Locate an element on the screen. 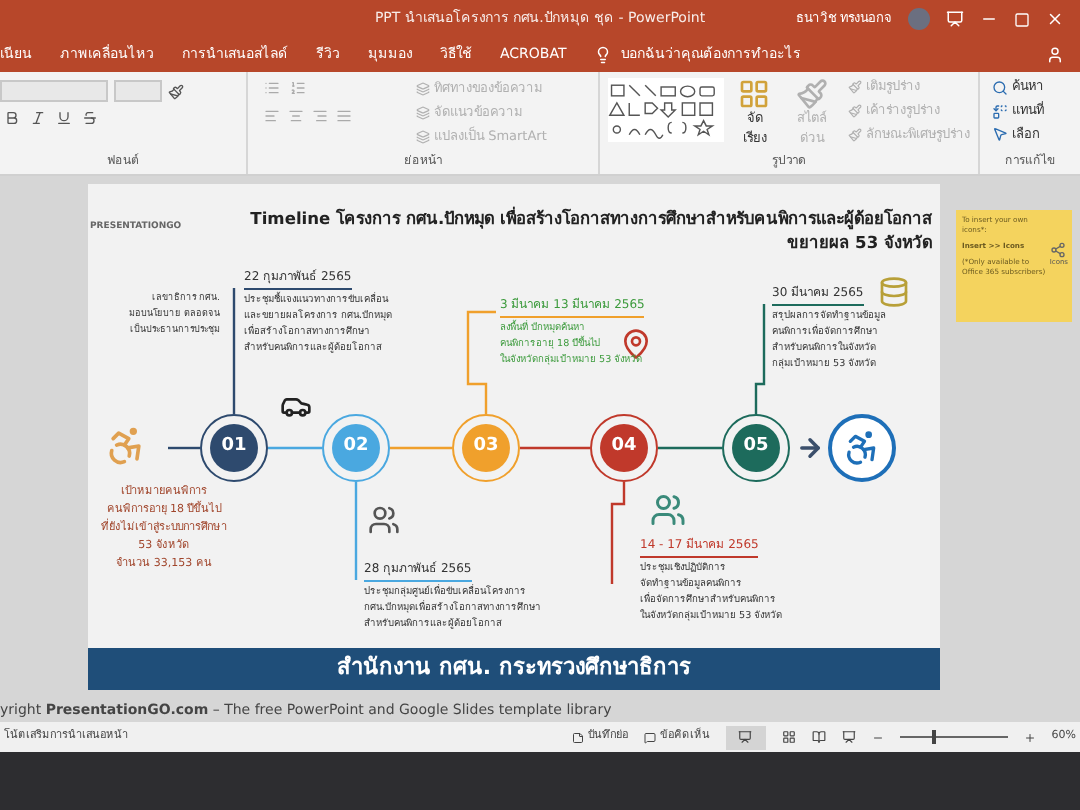 The height and width of the screenshot is (810, 1080). step-number: 04 is located at coordinates (624, 448).